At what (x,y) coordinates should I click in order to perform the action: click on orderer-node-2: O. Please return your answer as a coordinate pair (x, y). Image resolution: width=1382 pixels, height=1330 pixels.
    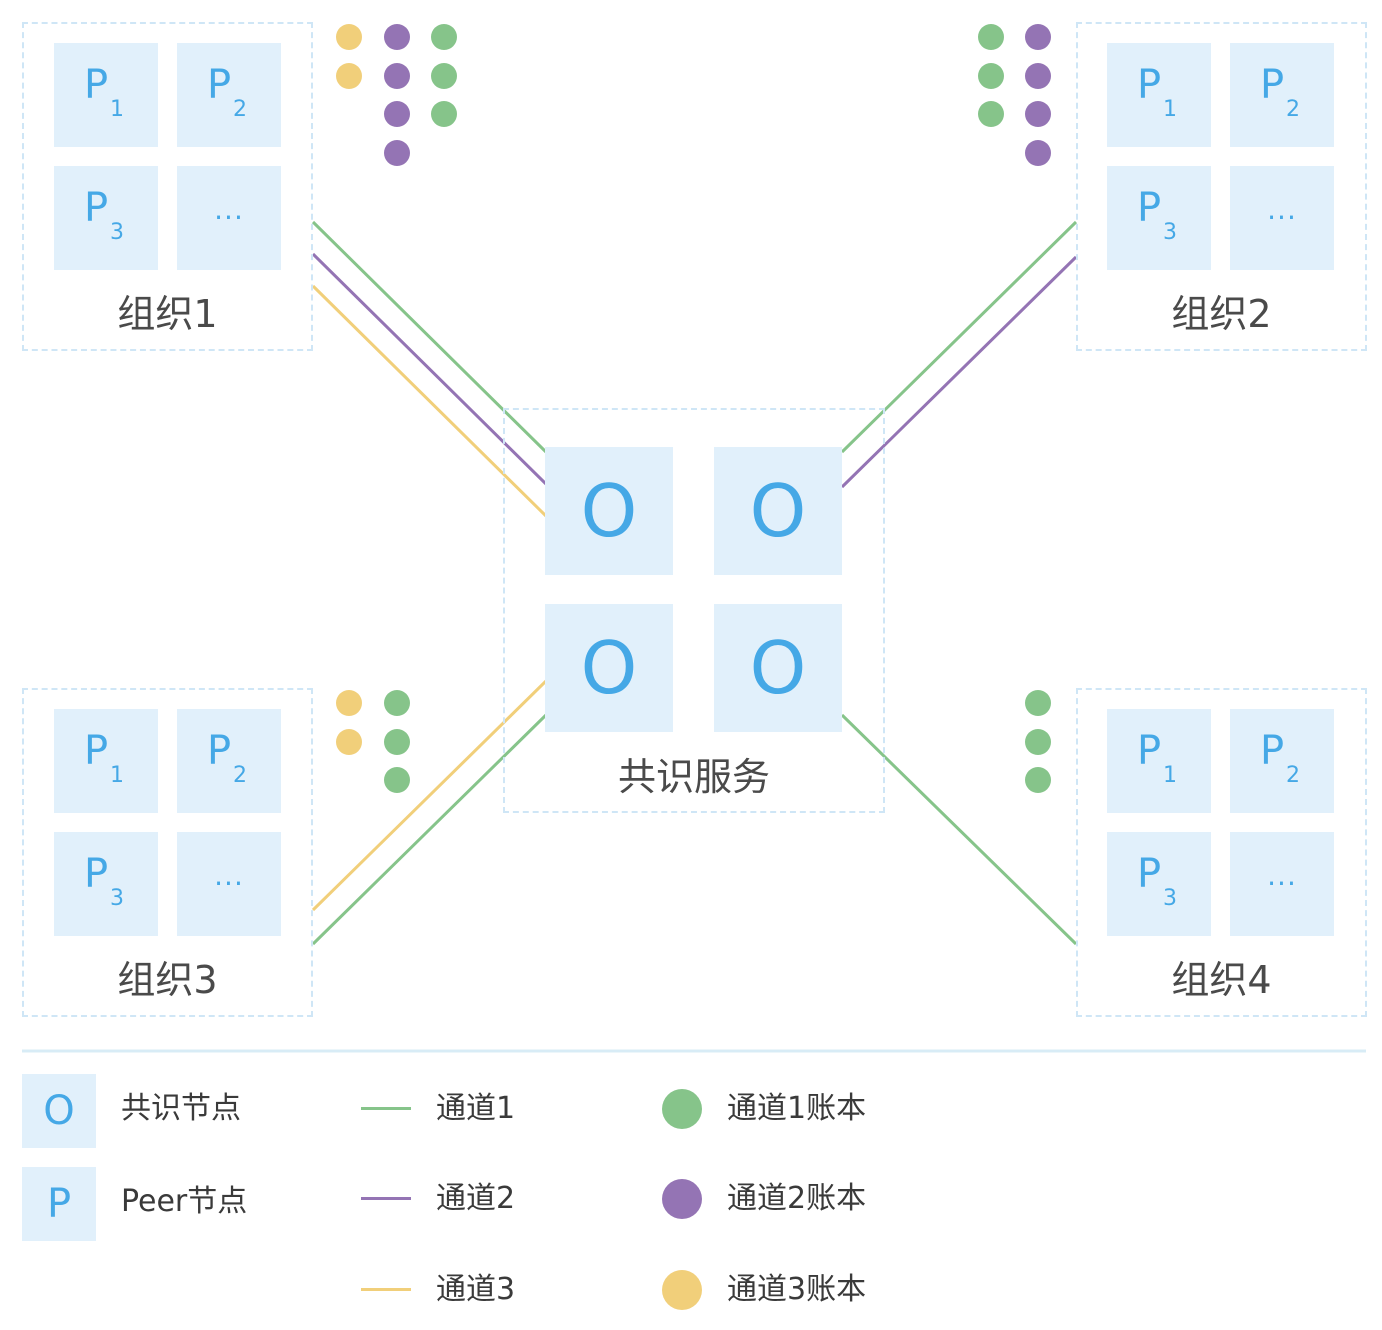
    Looking at the image, I should click on (778, 511).